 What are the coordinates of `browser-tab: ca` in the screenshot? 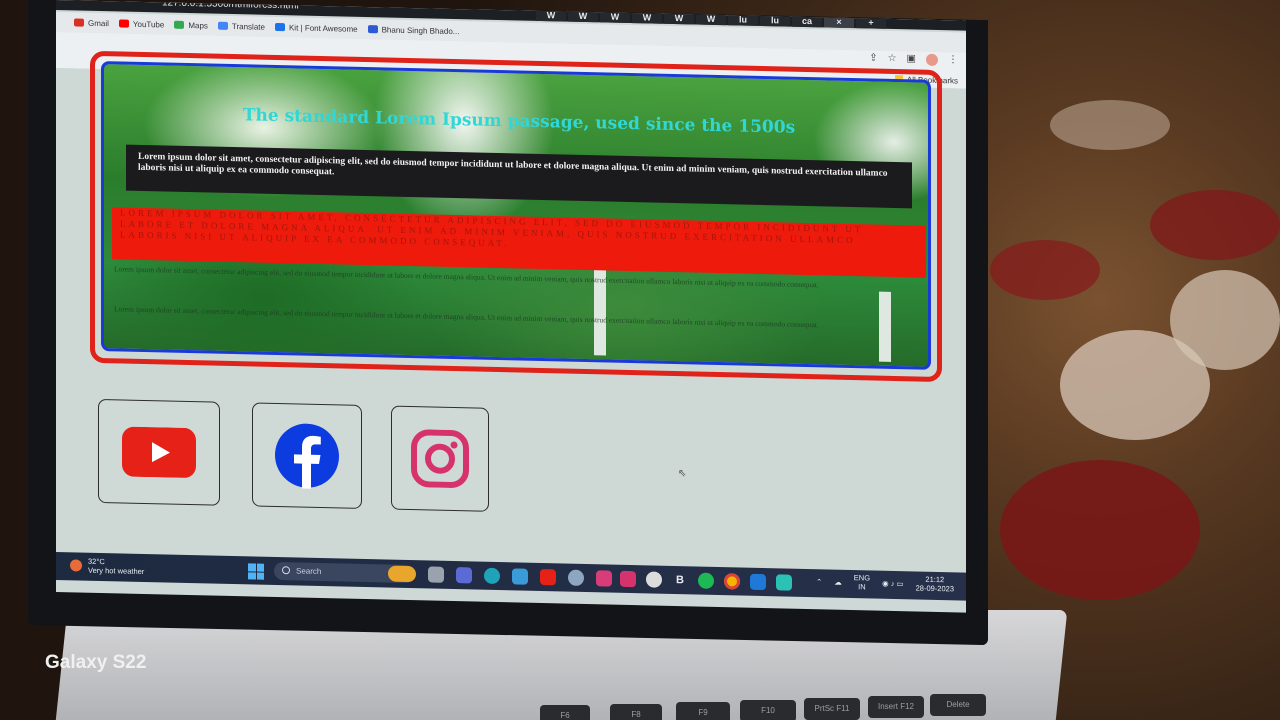 It's located at (807, 21).